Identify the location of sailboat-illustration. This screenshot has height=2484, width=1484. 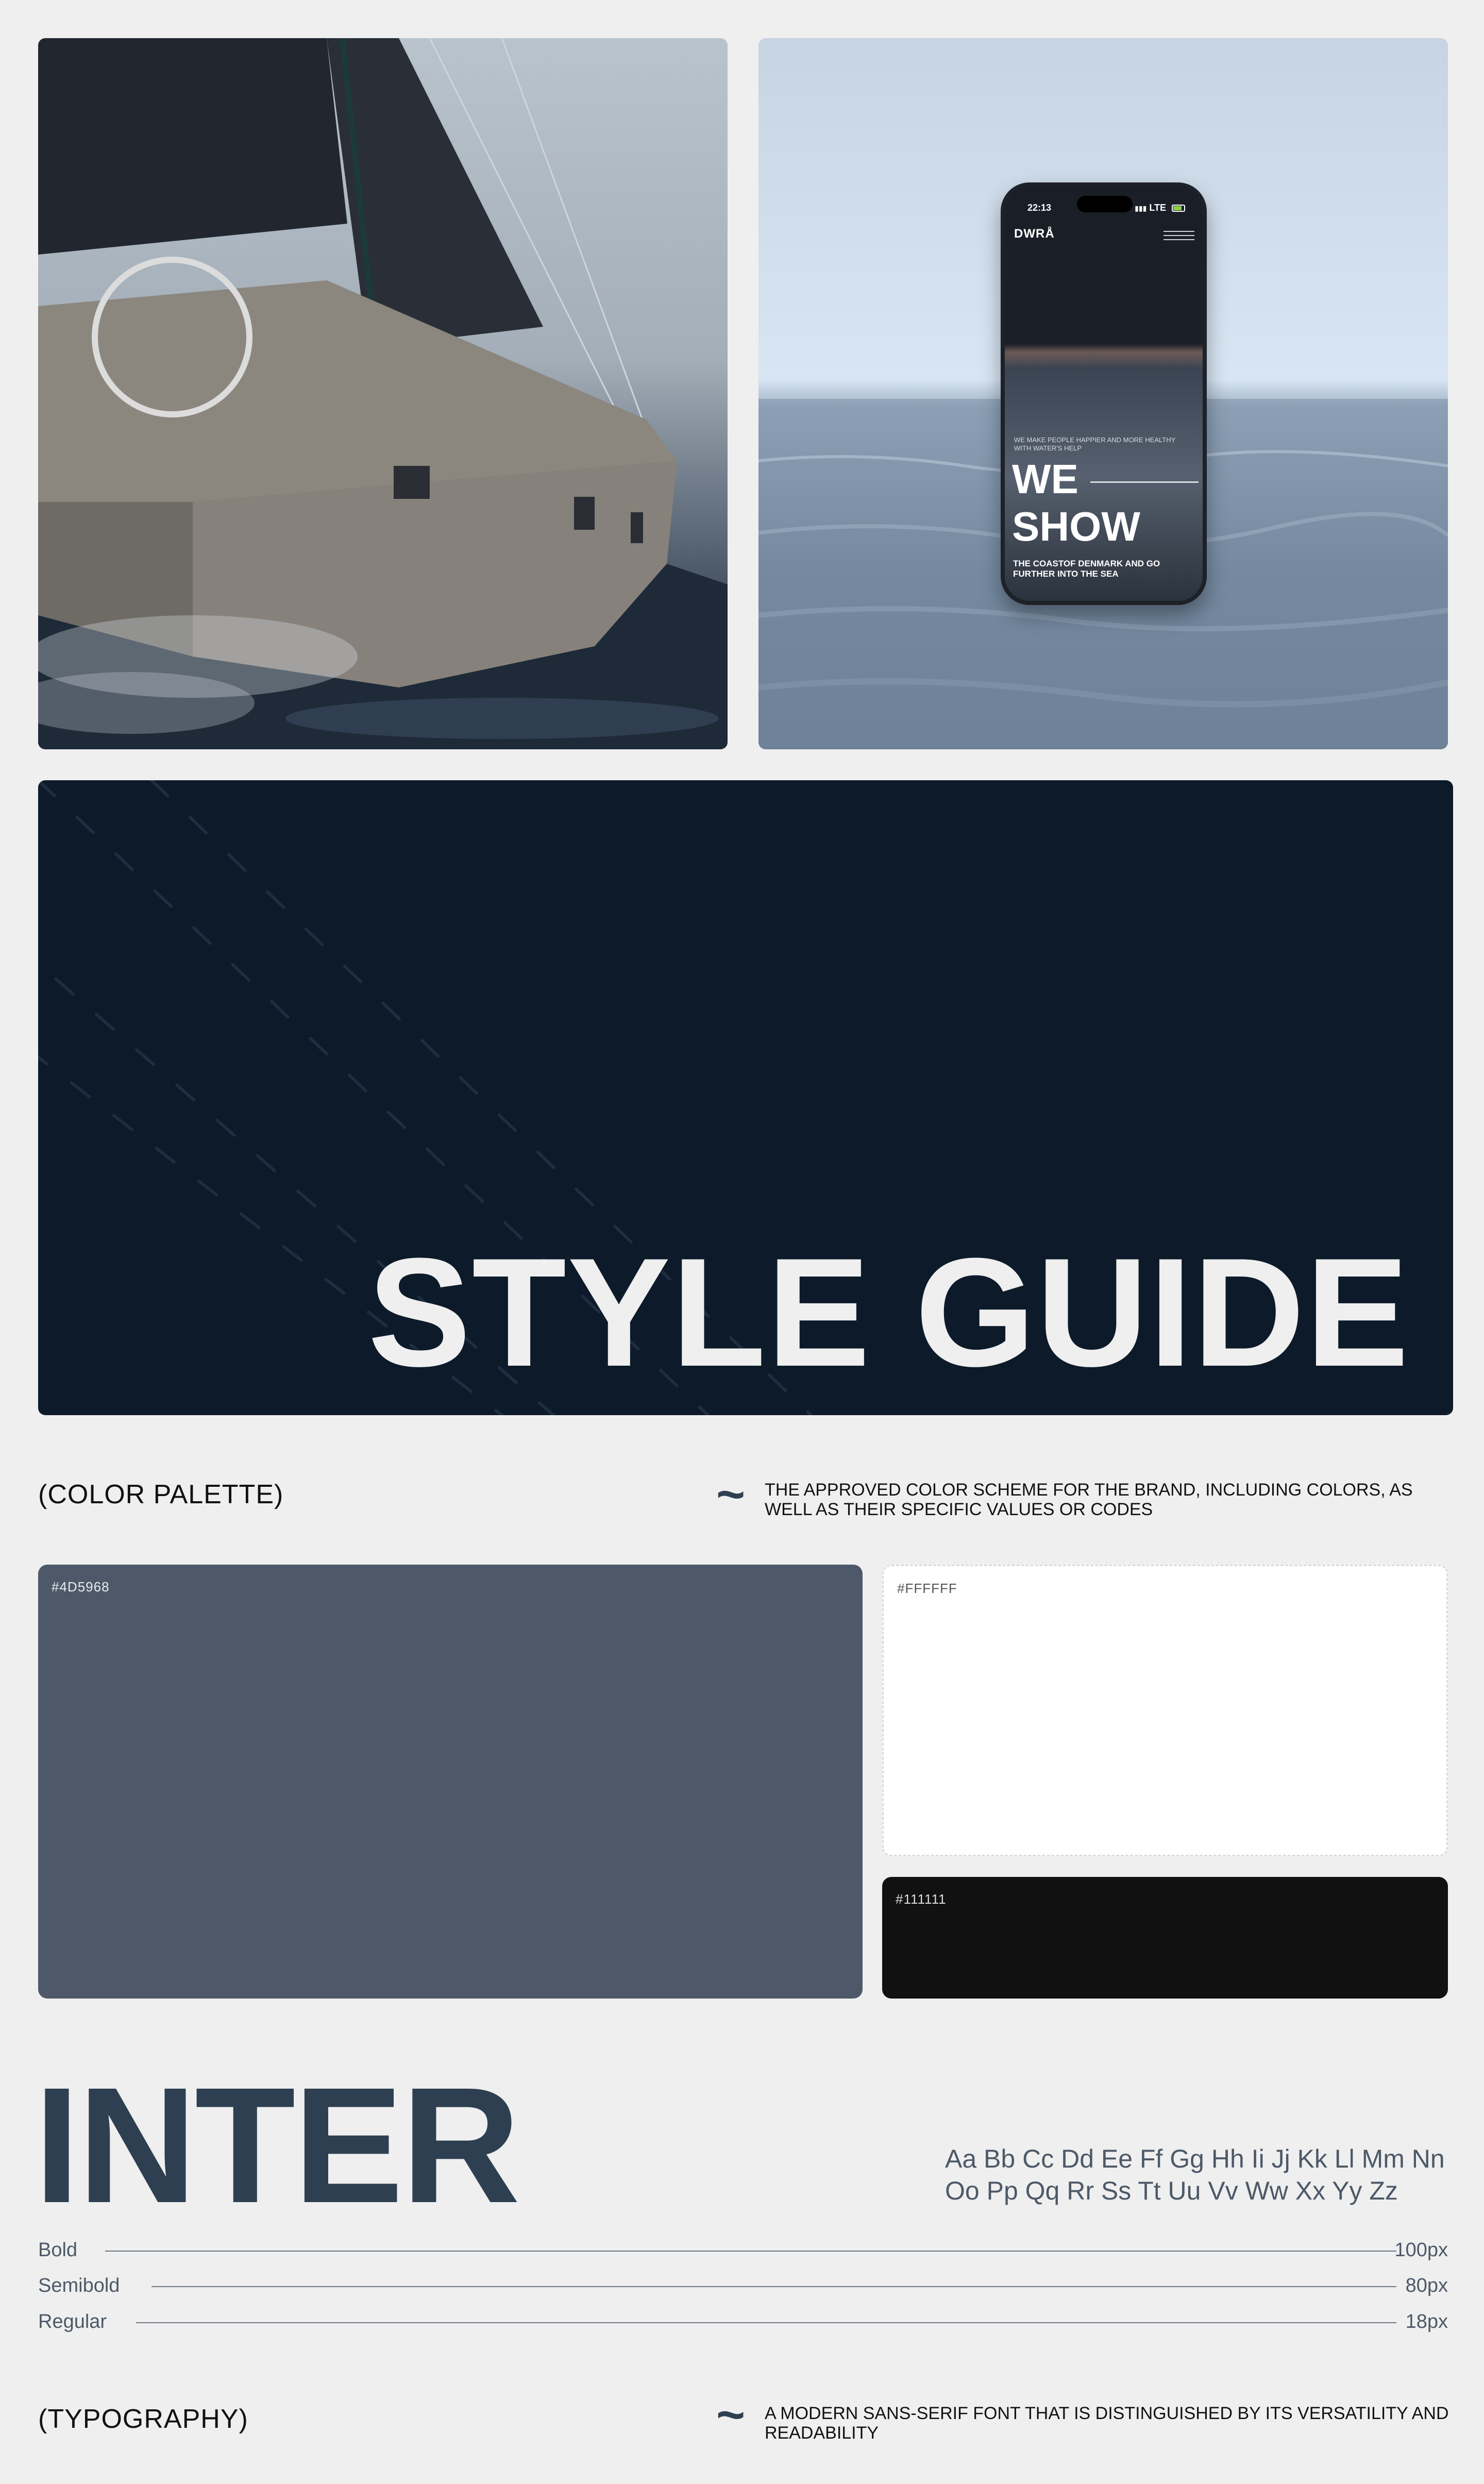
(383, 393).